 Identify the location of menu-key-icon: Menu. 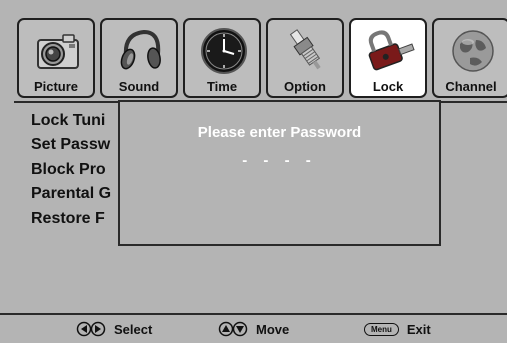
(381, 329).